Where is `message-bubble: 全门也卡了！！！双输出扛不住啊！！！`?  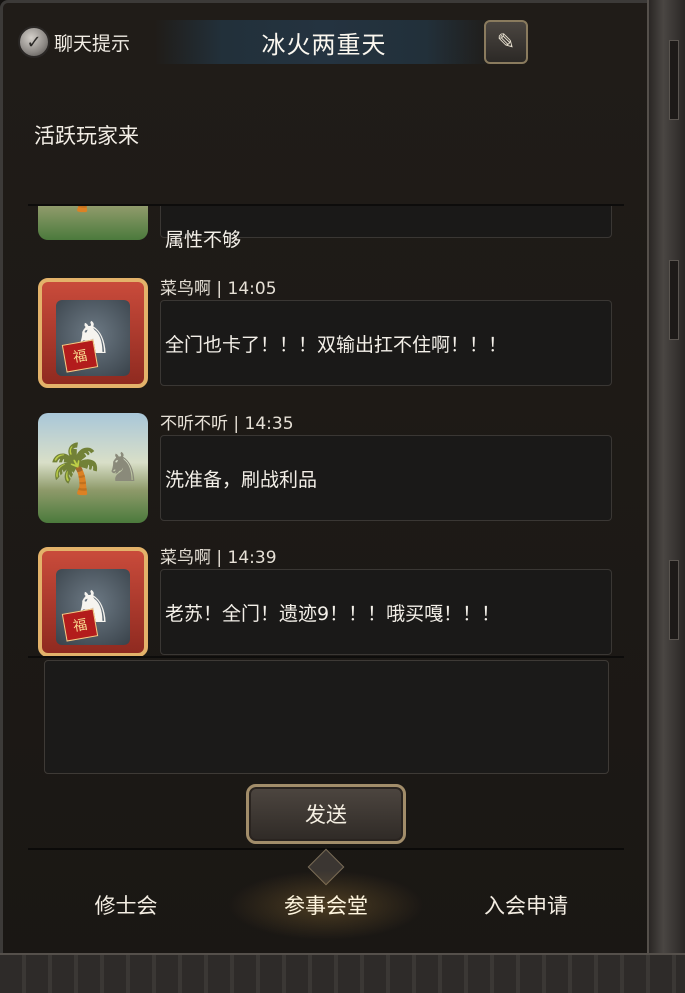
message-bubble: 全门也卡了！！！双输出扛不住啊！！！ is located at coordinates (386, 343).